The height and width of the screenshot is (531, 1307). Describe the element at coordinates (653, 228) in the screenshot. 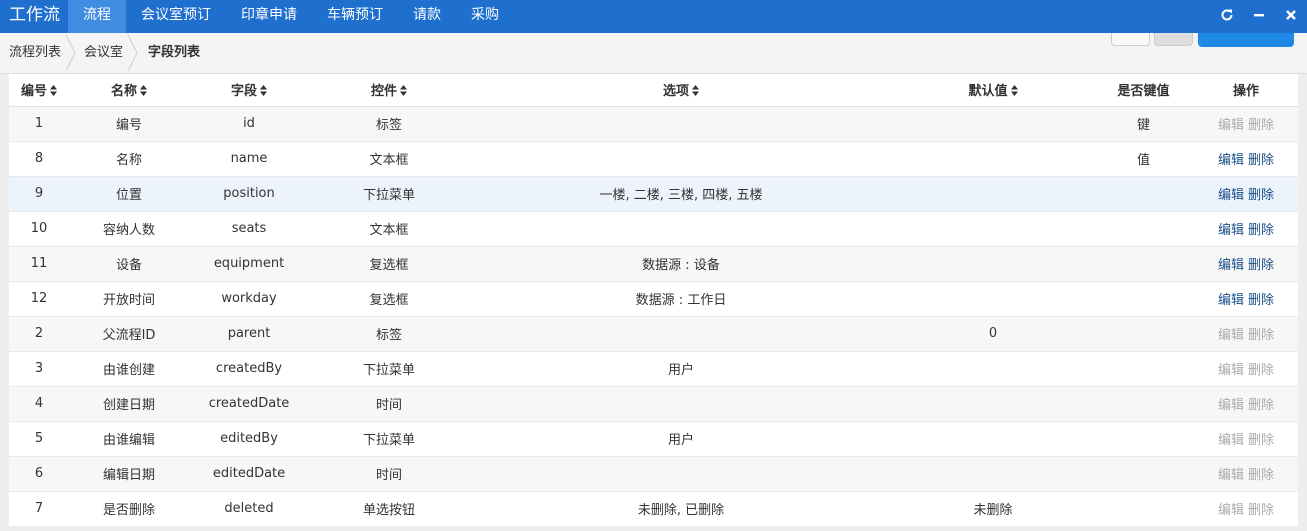

I see `table-row: 10 容纳人数 seats 文本框 编辑 删除` at that location.